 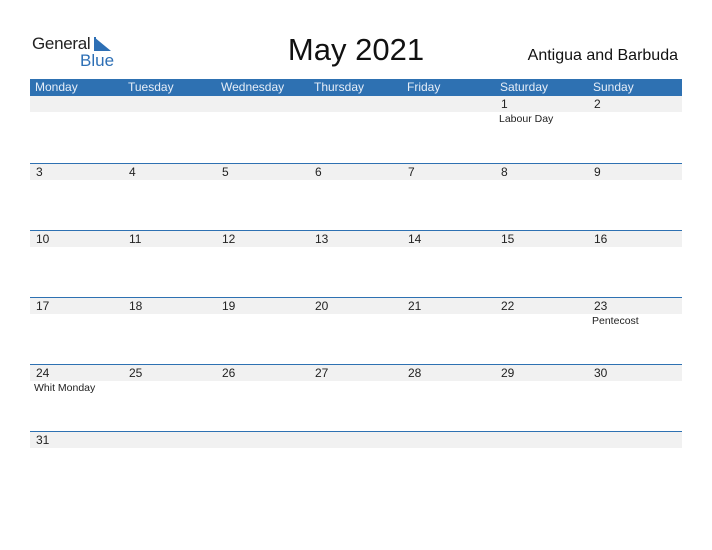 What do you see at coordinates (597, 104) in the screenshot?
I see `day-number: 2` at bounding box center [597, 104].